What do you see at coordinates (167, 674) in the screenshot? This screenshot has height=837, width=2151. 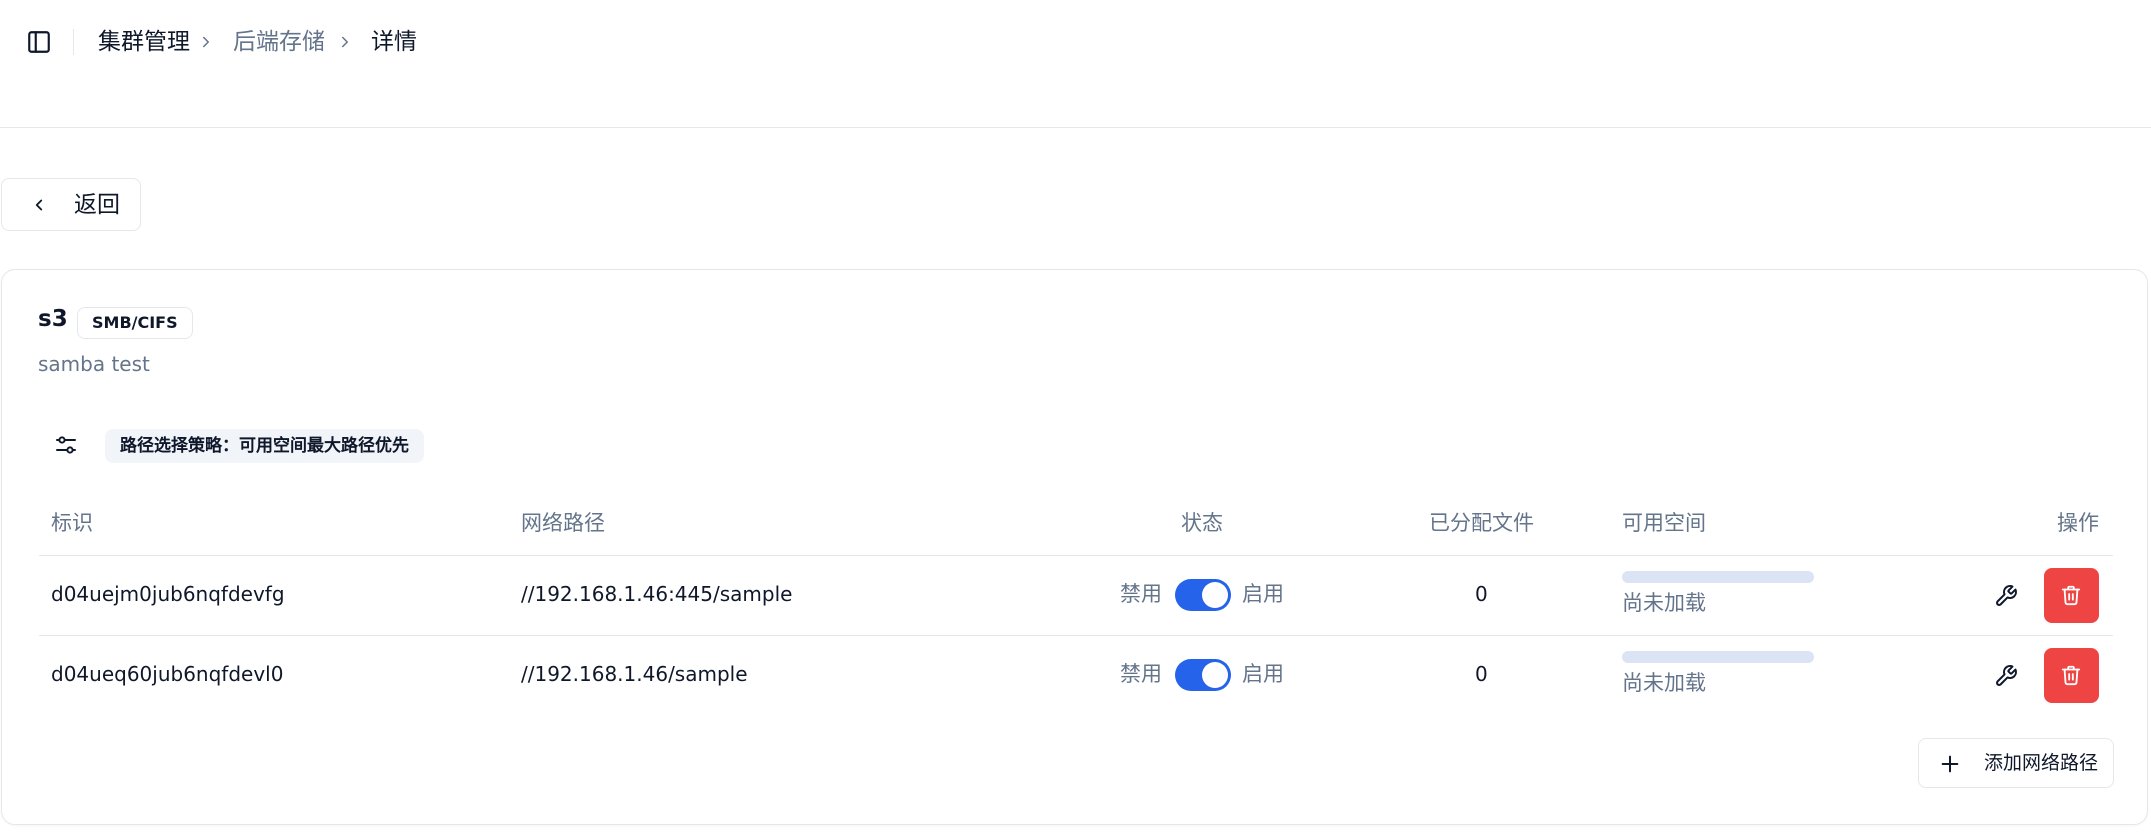 I see `path-id: d04ueq60jub6nqfdevl0` at bounding box center [167, 674].